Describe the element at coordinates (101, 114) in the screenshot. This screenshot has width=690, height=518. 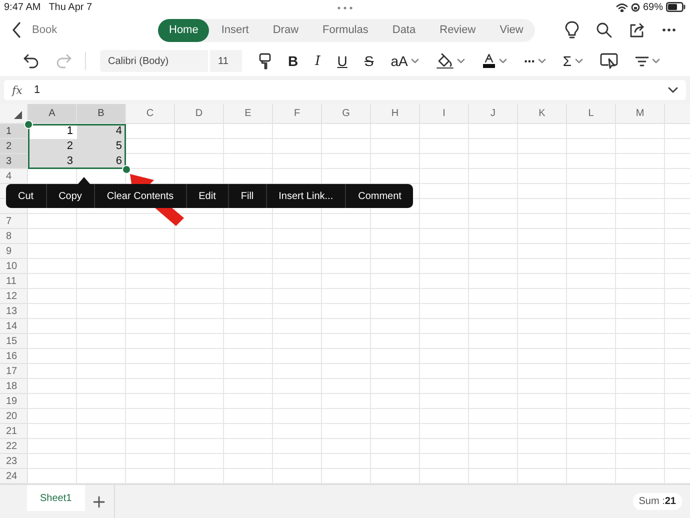
I see `column-header: B` at that location.